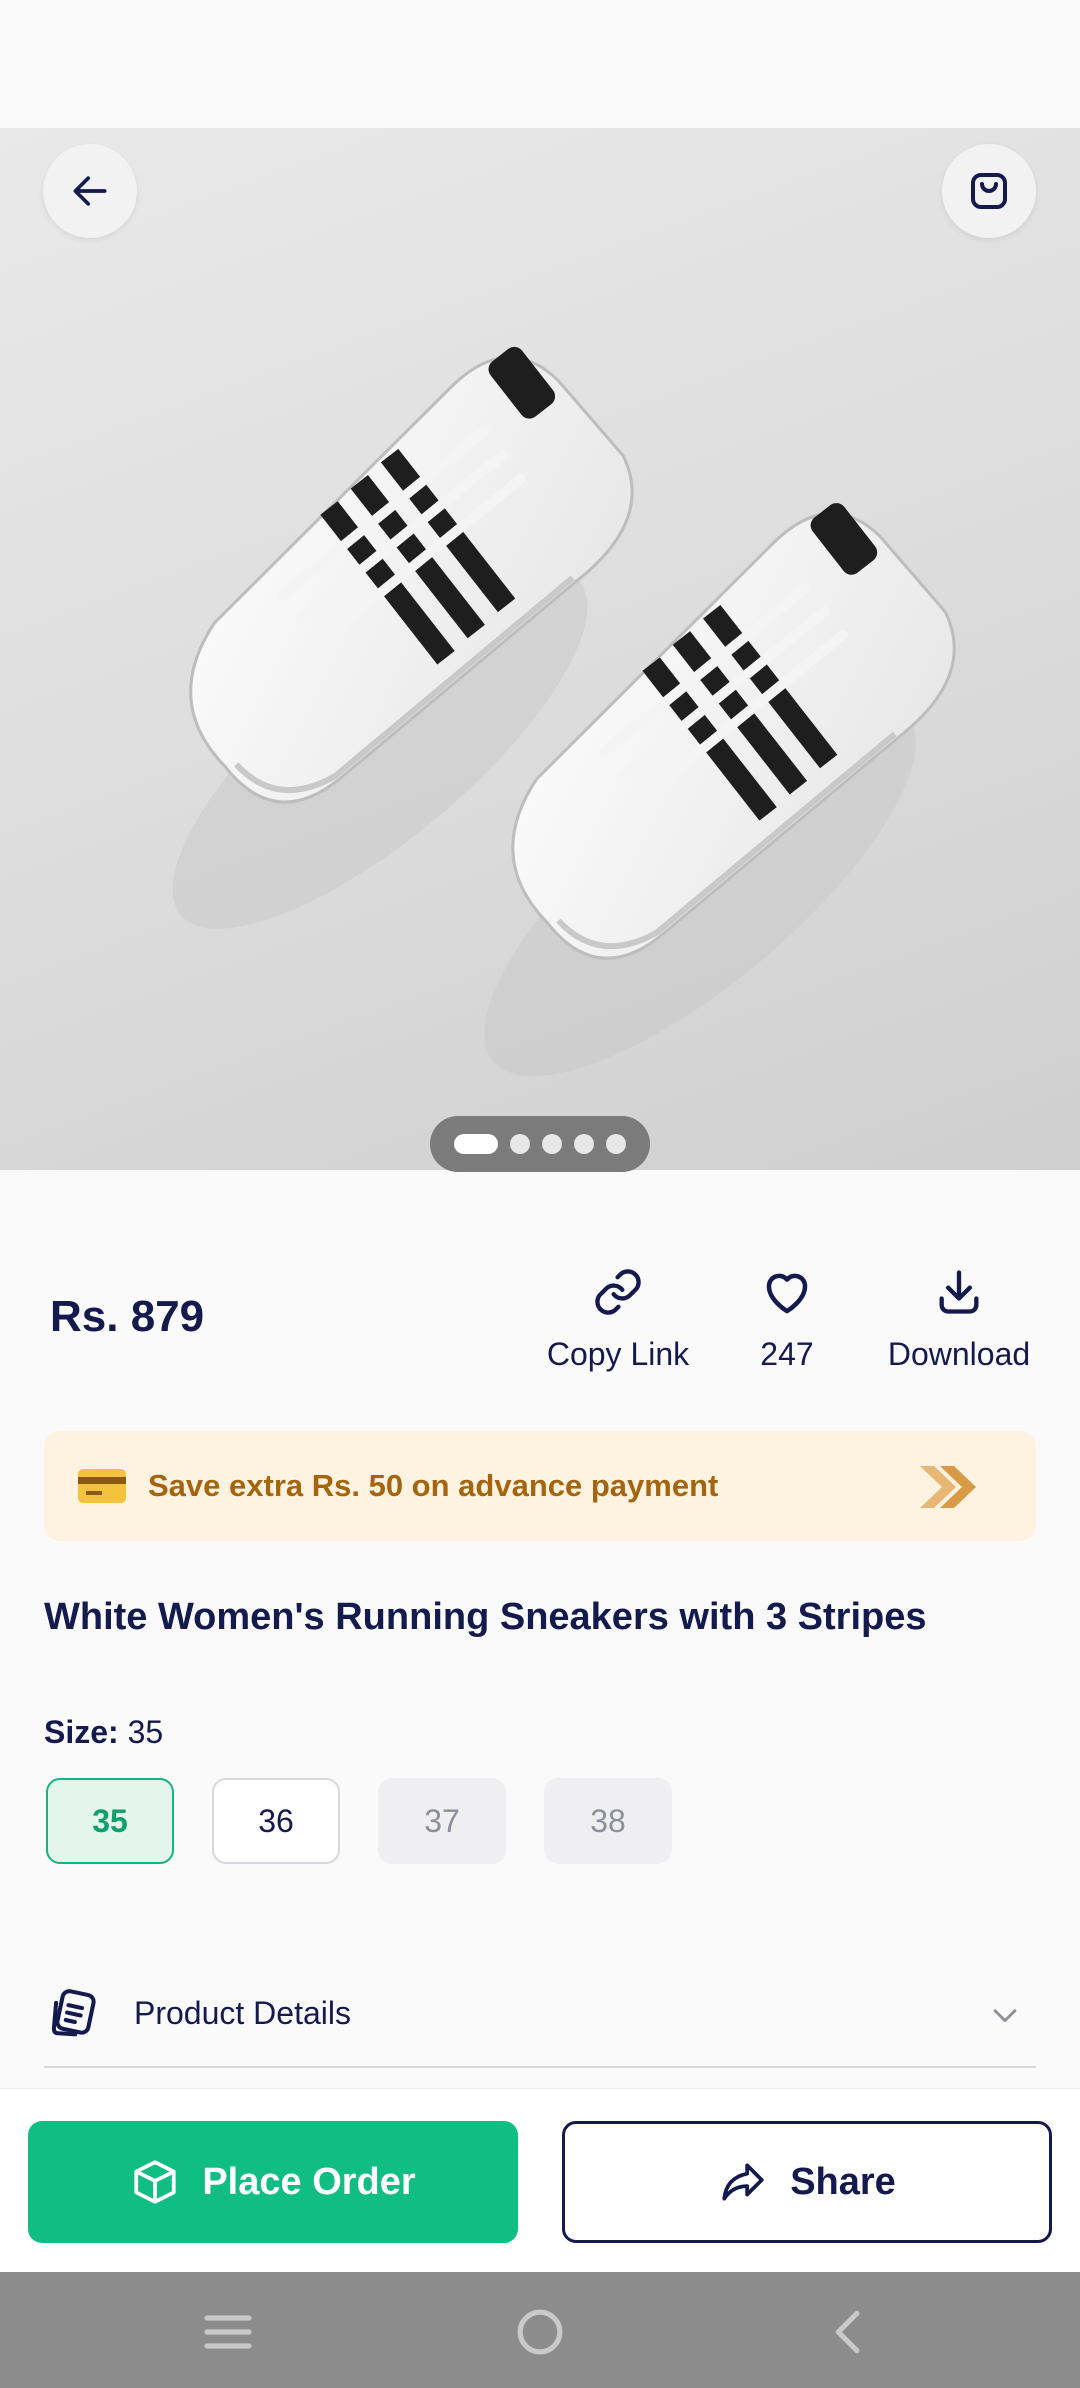 This screenshot has height=2388, width=1080. I want to click on size-label: Size:, so click(81, 1732).